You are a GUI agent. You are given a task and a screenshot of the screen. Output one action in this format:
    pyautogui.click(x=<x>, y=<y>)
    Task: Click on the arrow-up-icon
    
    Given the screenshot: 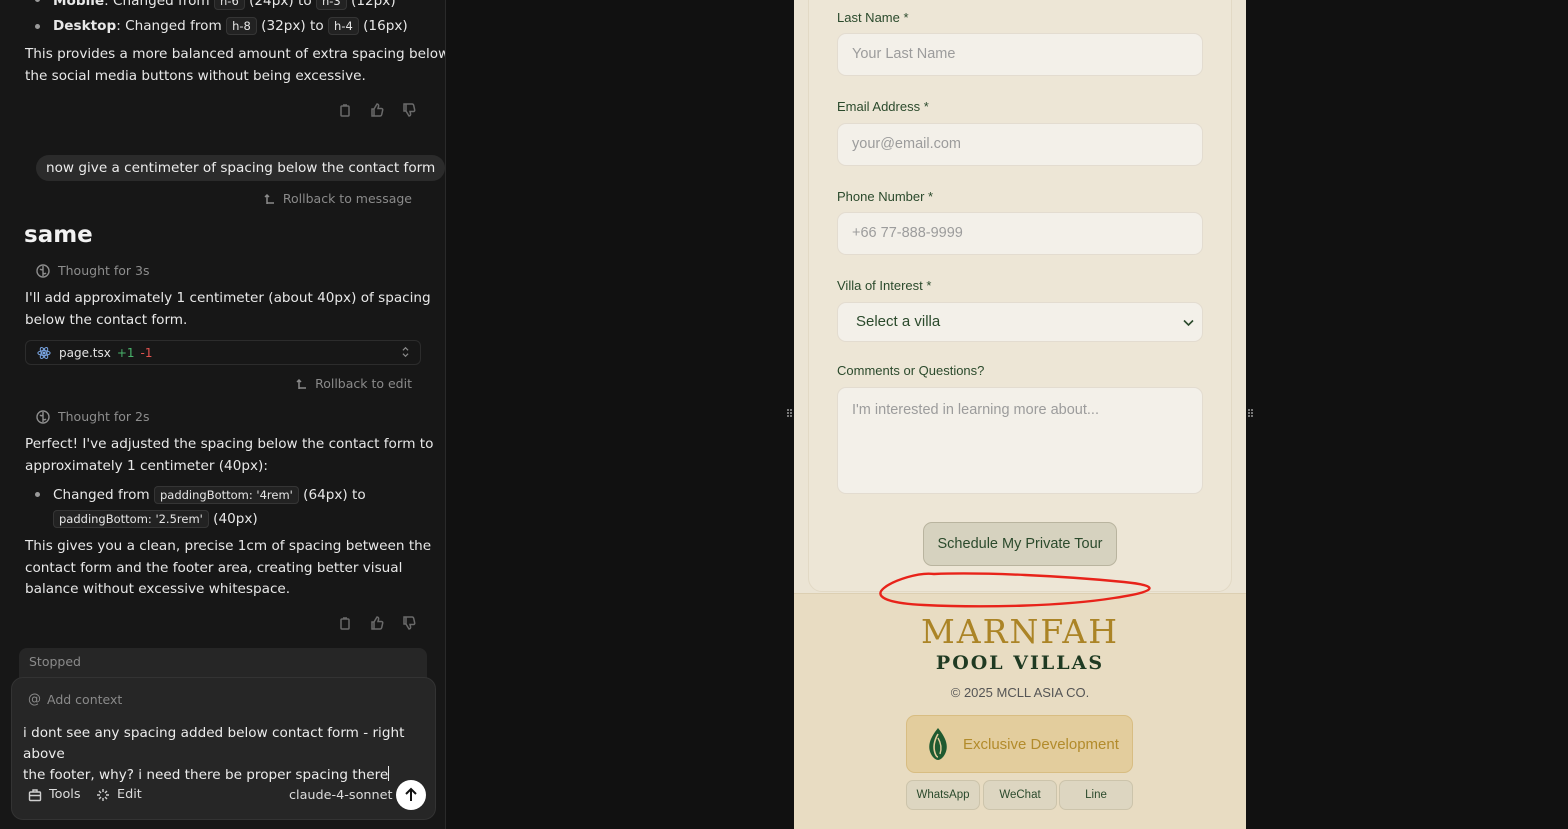 What is the action you would take?
    pyautogui.click(x=411, y=794)
    